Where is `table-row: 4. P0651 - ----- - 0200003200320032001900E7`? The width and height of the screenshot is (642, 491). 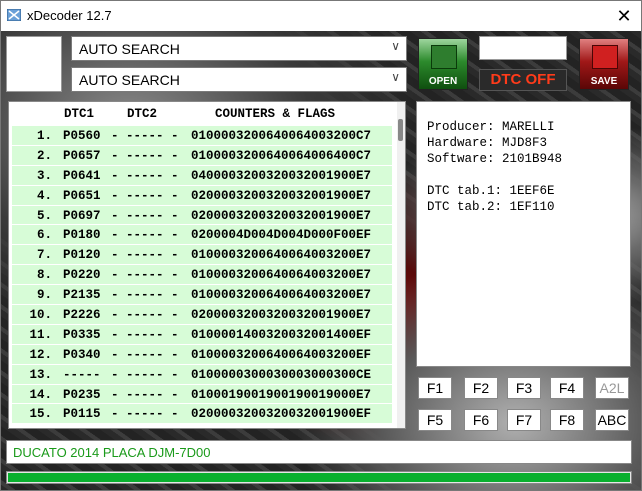
table-row: 4. P0651 - ----- - 0200003200320032001900E7 is located at coordinates (202, 195).